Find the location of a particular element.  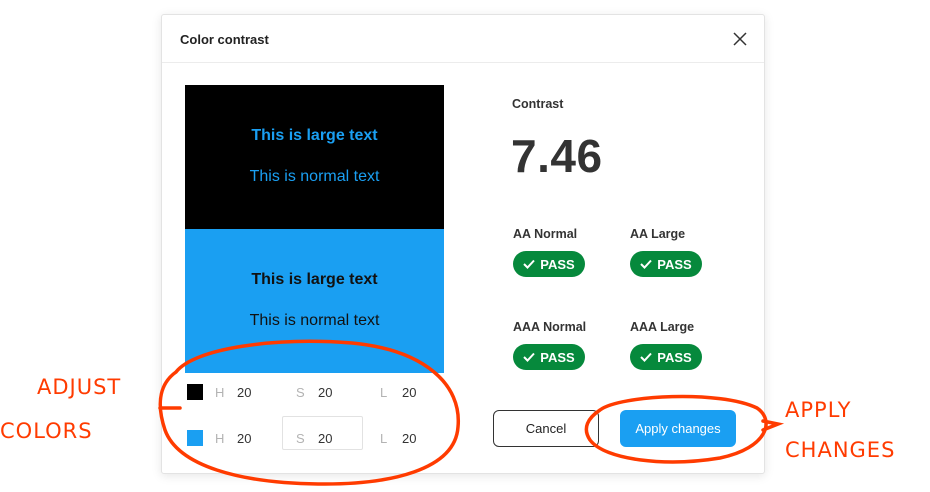

criterion-aaa-normal: AAA Normal PASS is located at coordinates (568, 345).